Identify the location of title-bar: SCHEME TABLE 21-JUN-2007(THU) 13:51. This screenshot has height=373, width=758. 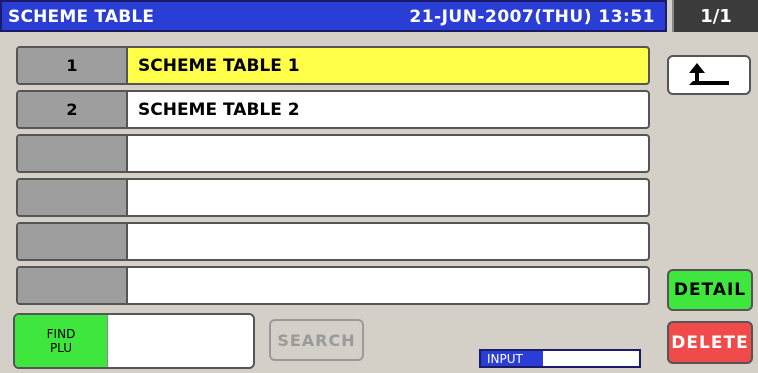
(333, 16).